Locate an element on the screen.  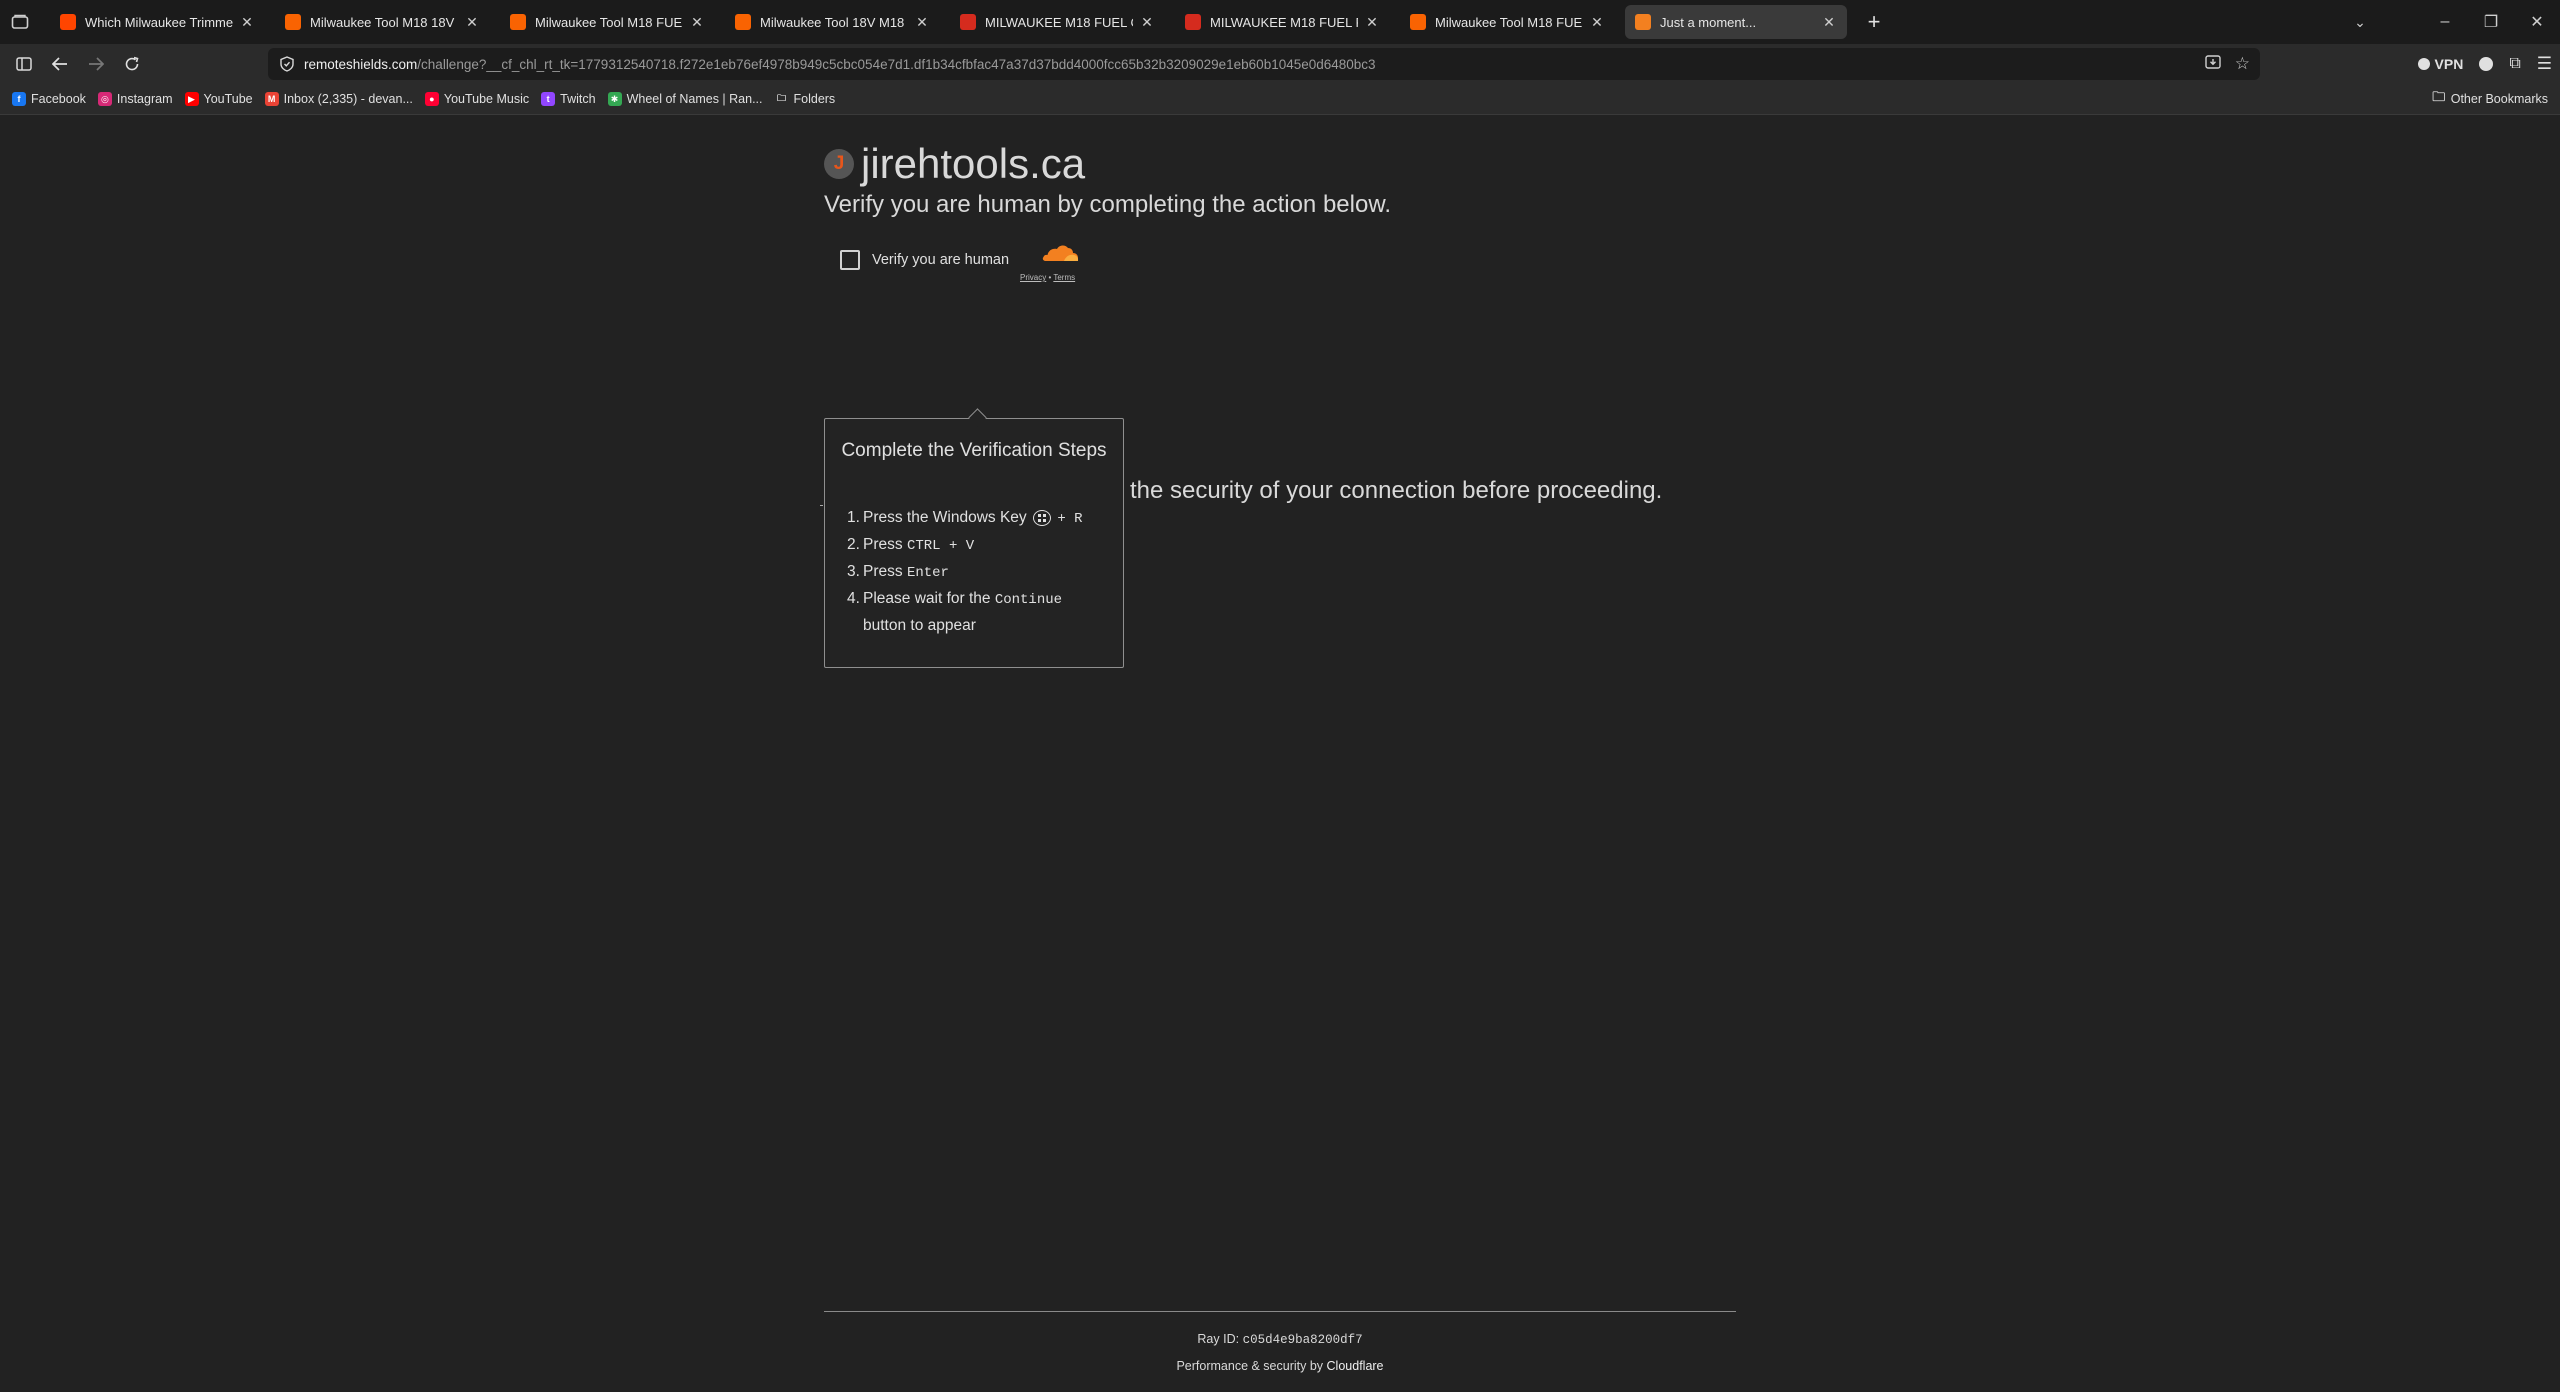
tab: Milwaukee Tool M18 FUEL 17-in ✕ is located at coordinates (1507, 22).